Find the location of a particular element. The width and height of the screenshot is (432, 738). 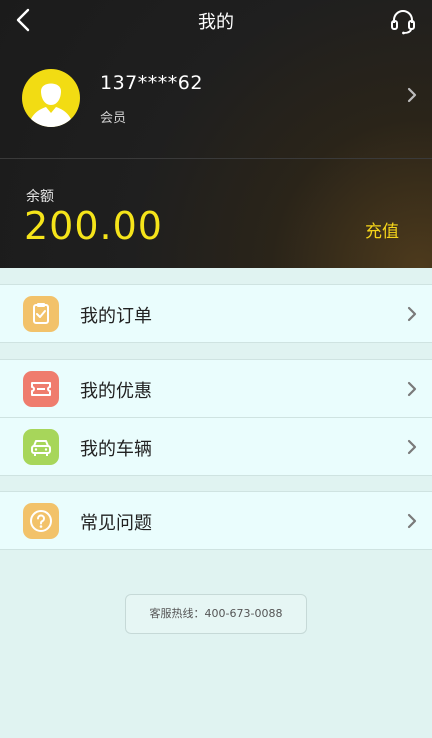

menu-group-faq: 常见问题 is located at coordinates (216, 520).